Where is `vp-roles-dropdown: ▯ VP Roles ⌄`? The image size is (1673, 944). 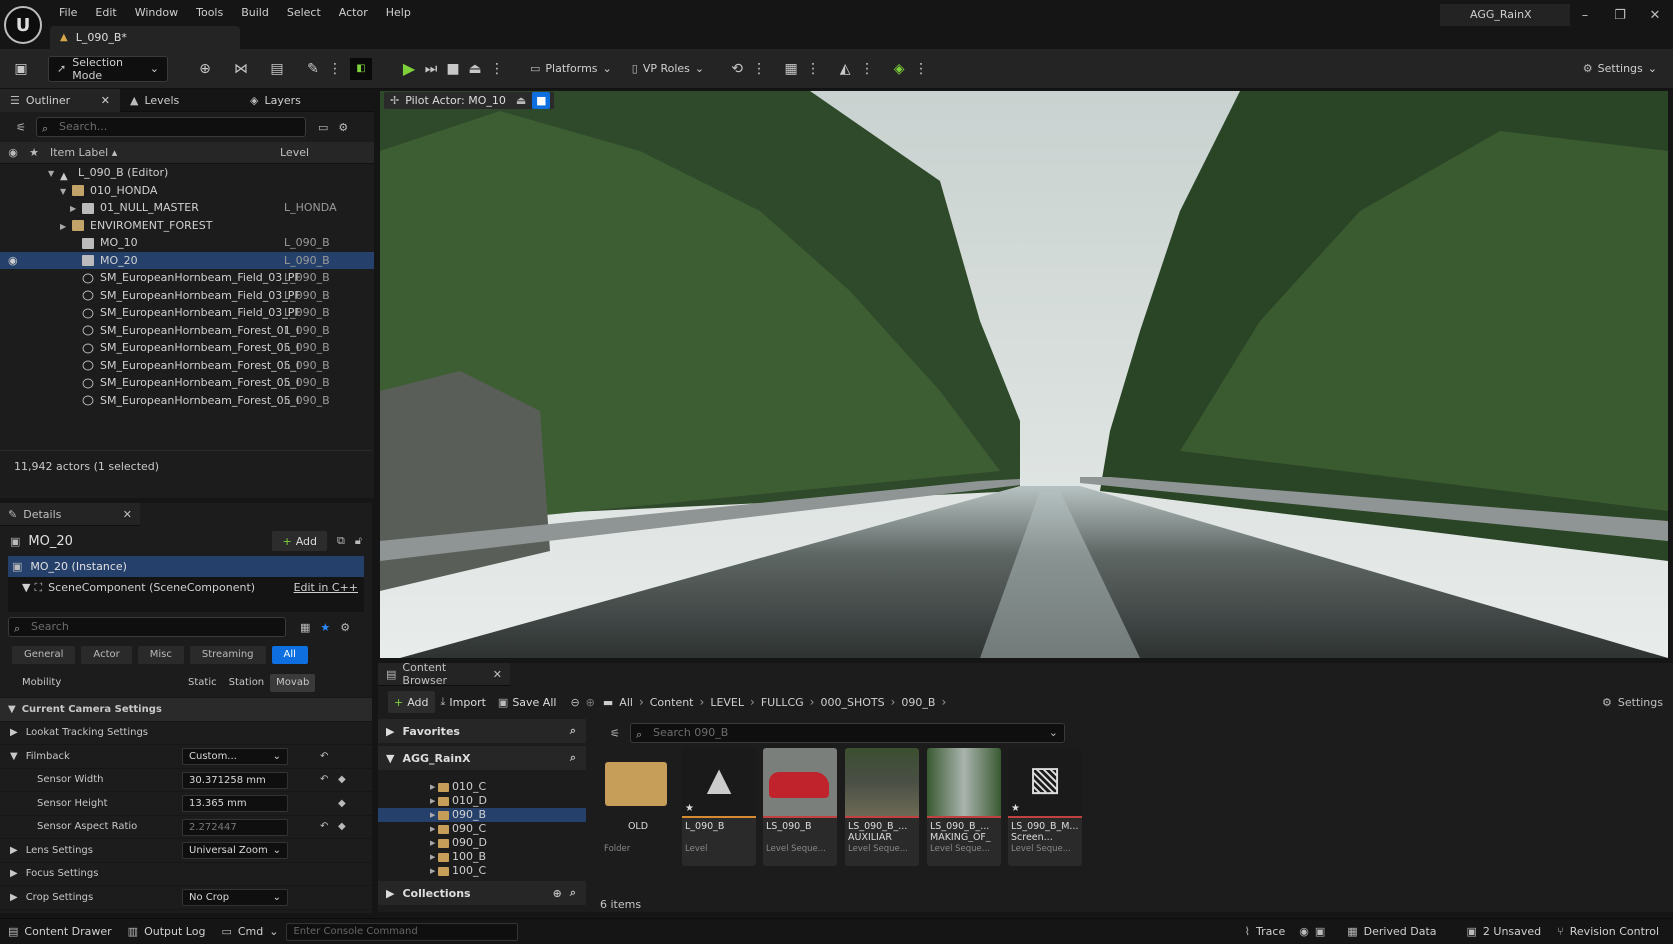
vp-roles-dropdown: ▯ VP Roles ⌄ is located at coordinates (668, 69).